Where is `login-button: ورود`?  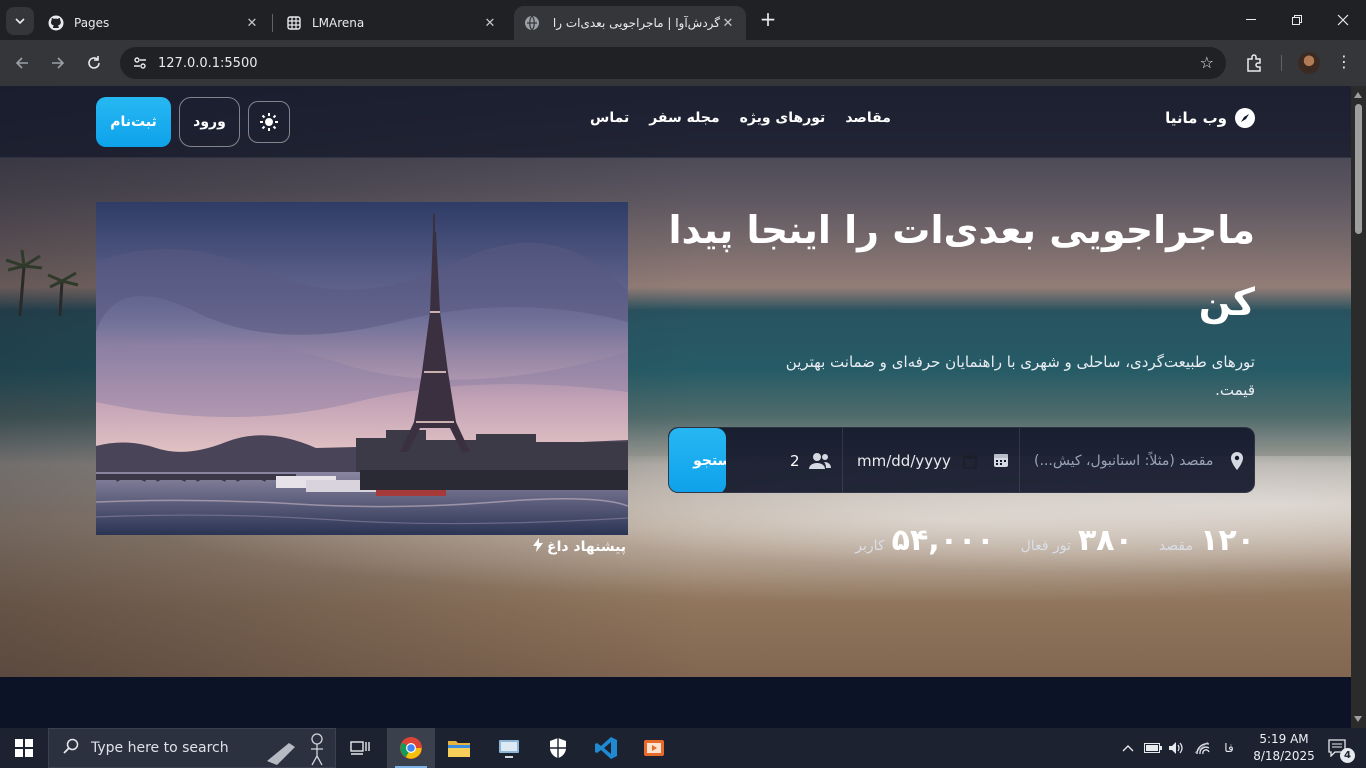 login-button: ورود is located at coordinates (209, 122).